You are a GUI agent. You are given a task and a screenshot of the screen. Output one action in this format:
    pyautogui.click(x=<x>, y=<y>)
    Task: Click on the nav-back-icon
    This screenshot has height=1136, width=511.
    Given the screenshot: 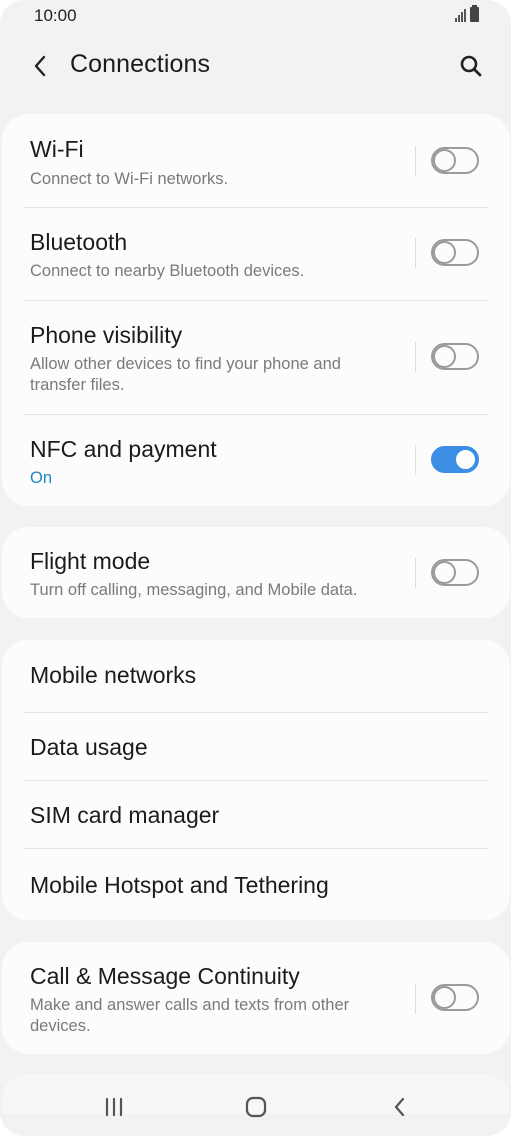 What is the action you would take?
    pyautogui.click(x=399, y=1107)
    